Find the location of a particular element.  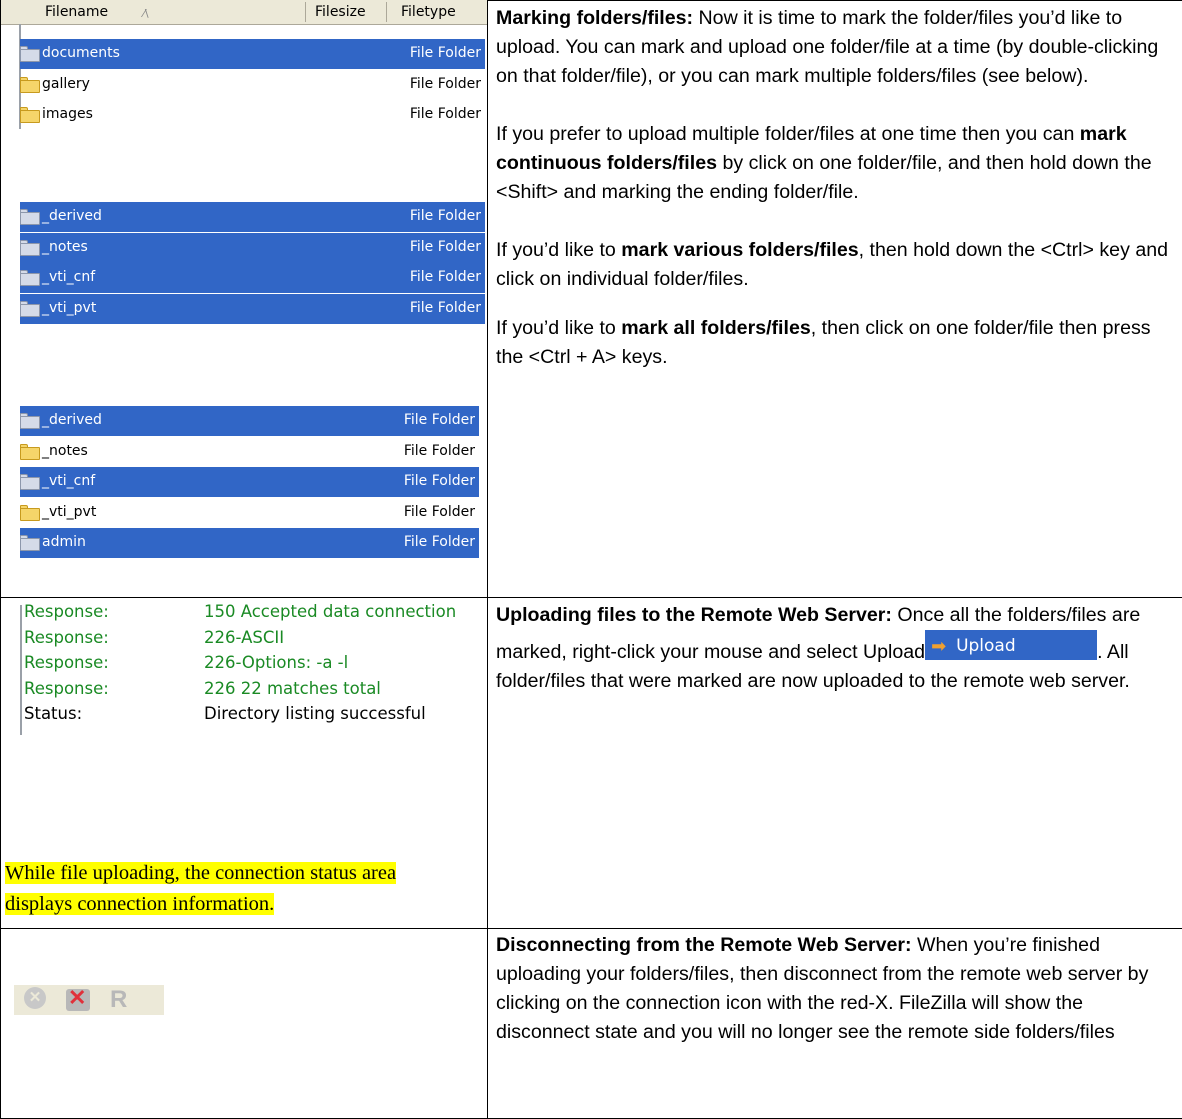

filetype-column-header: Filetype is located at coordinates (428, 12).